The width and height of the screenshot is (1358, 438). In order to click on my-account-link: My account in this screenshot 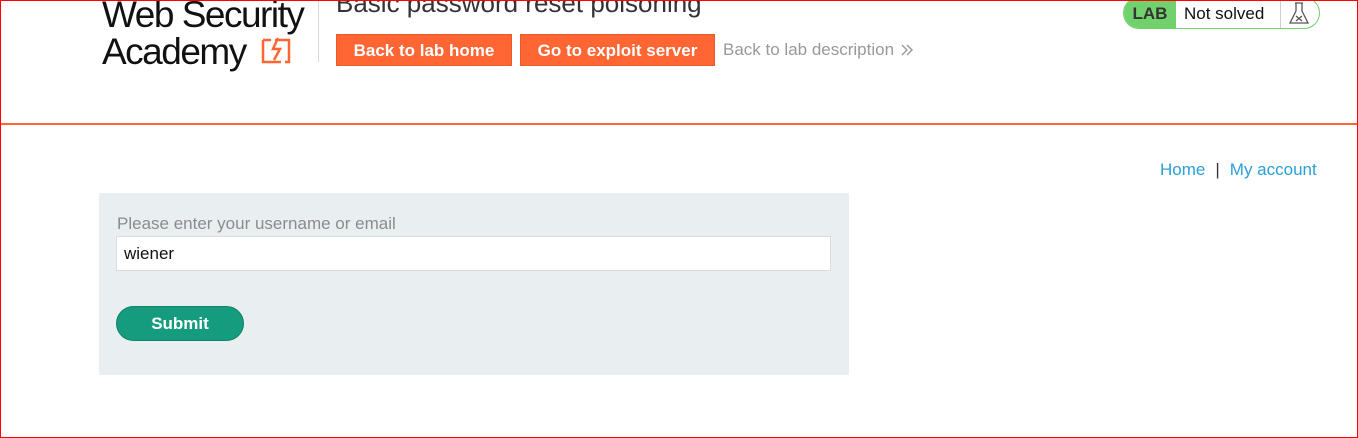, I will do `click(1273, 170)`.